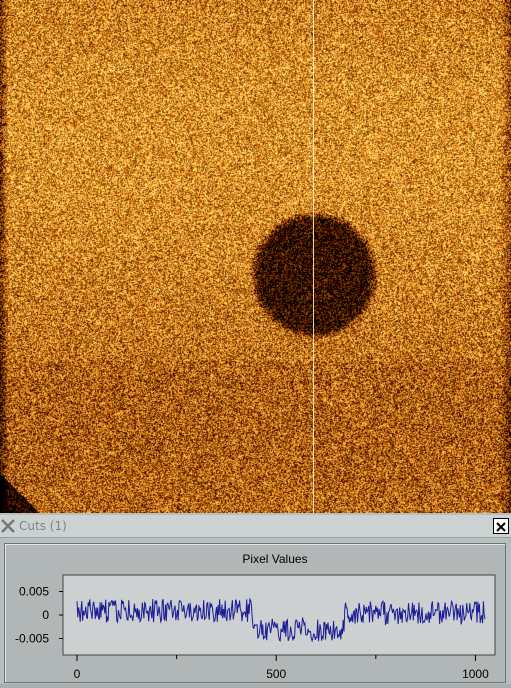 This screenshot has width=511, height=688. What do you see at coordinates (77, 674) in the screenshot?
I see `x-tick-label: 0` at bounding box center [77, 674].